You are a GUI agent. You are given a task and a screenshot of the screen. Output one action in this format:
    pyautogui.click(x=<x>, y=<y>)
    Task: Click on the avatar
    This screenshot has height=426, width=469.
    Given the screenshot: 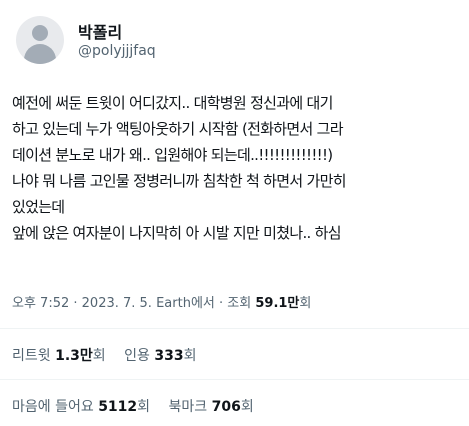 What is the action you would take?
    pyautogui.click(x=40, y=40)
    